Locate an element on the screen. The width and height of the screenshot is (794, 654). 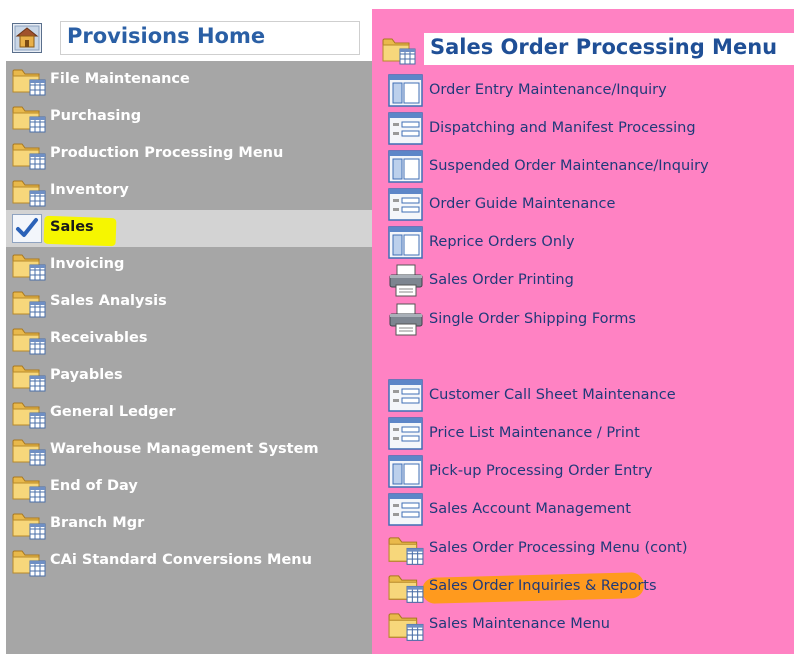
submenu-item-processing-cont: Sales Order Processing Menu (cont) is located at coordinates (583, 549).